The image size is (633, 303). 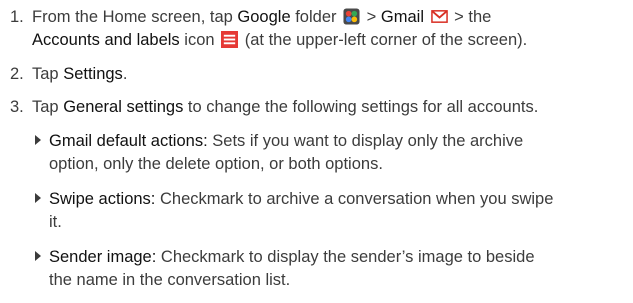 What do you see at coordinates (102, 199) in the screenshot?
I see `bullet-term: Swipe actions:` at bounding box center [102, 199].